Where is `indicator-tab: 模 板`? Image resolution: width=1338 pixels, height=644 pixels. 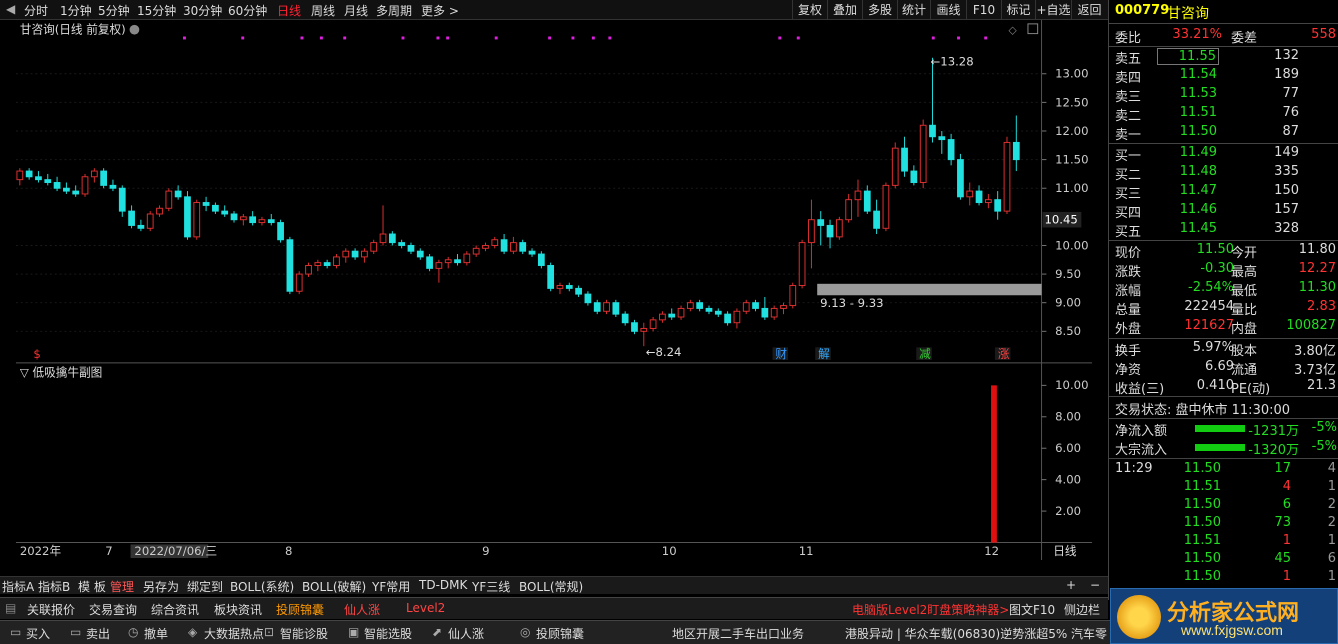 indicator-tab: 模 板 is located at coordinates (92, 586).